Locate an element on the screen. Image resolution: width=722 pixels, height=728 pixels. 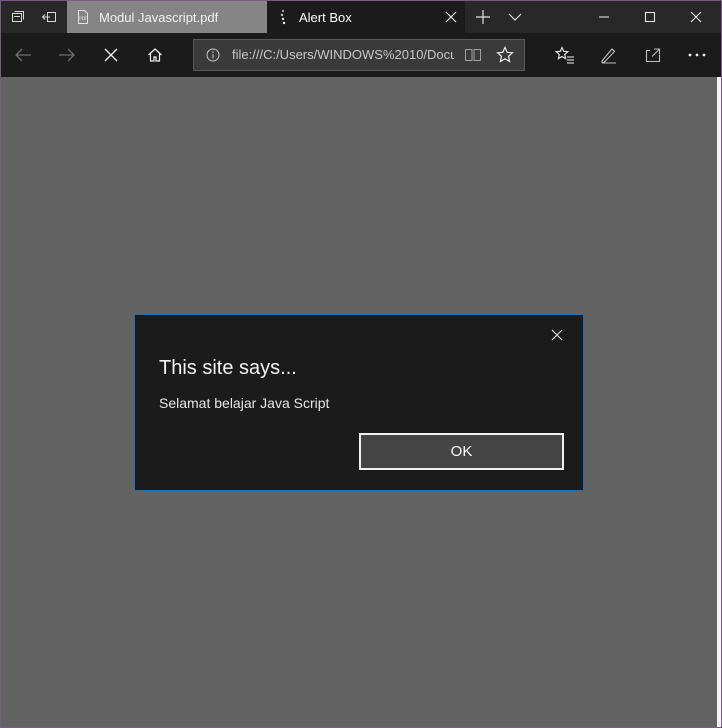
stop-loading-icon is located at coordinates (111, 55).